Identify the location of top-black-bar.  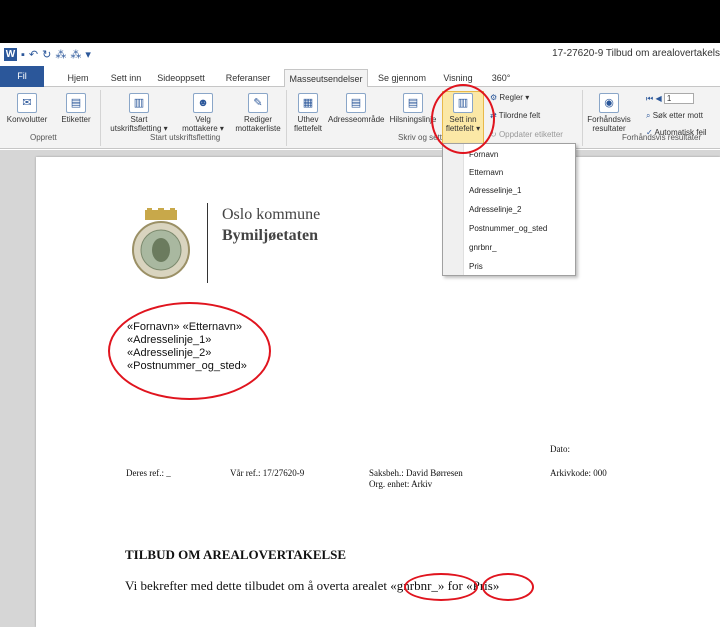
(360, 21).